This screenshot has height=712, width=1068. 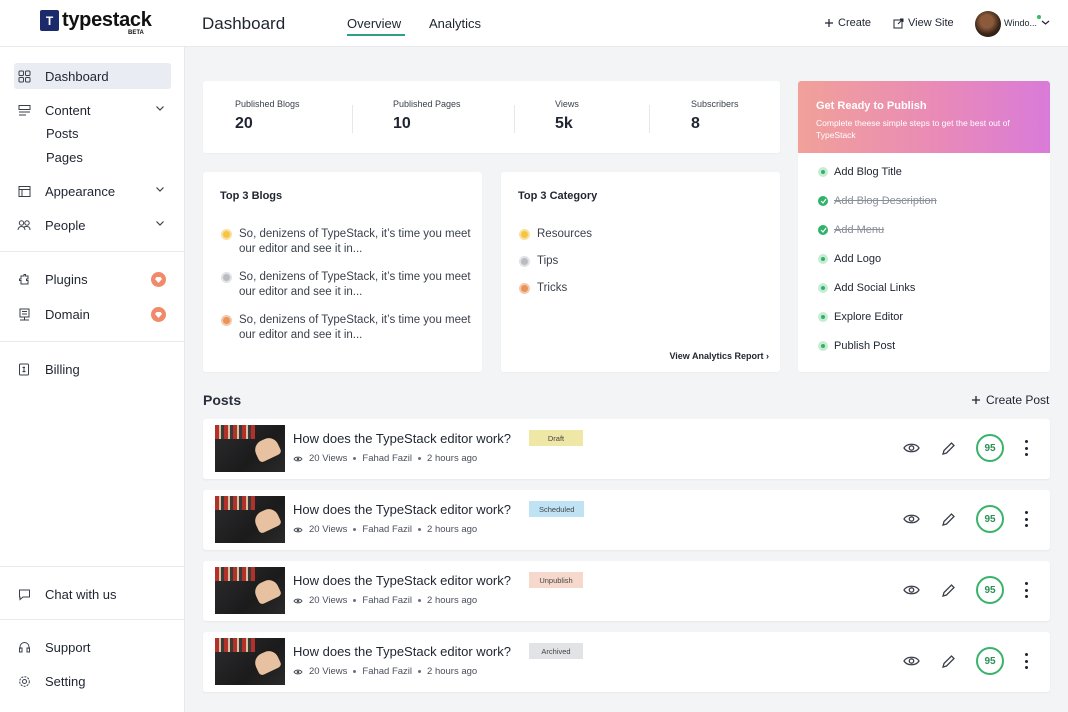 I want to click on step-label: Add Blog Title, so click(x=868, y=172).